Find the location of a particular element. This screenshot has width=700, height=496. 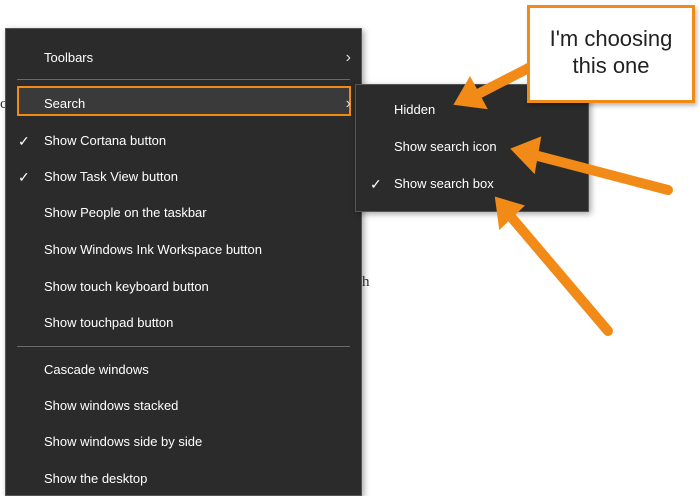

menu-item-label: Show windows stacked is located at coordinates (111, 405).